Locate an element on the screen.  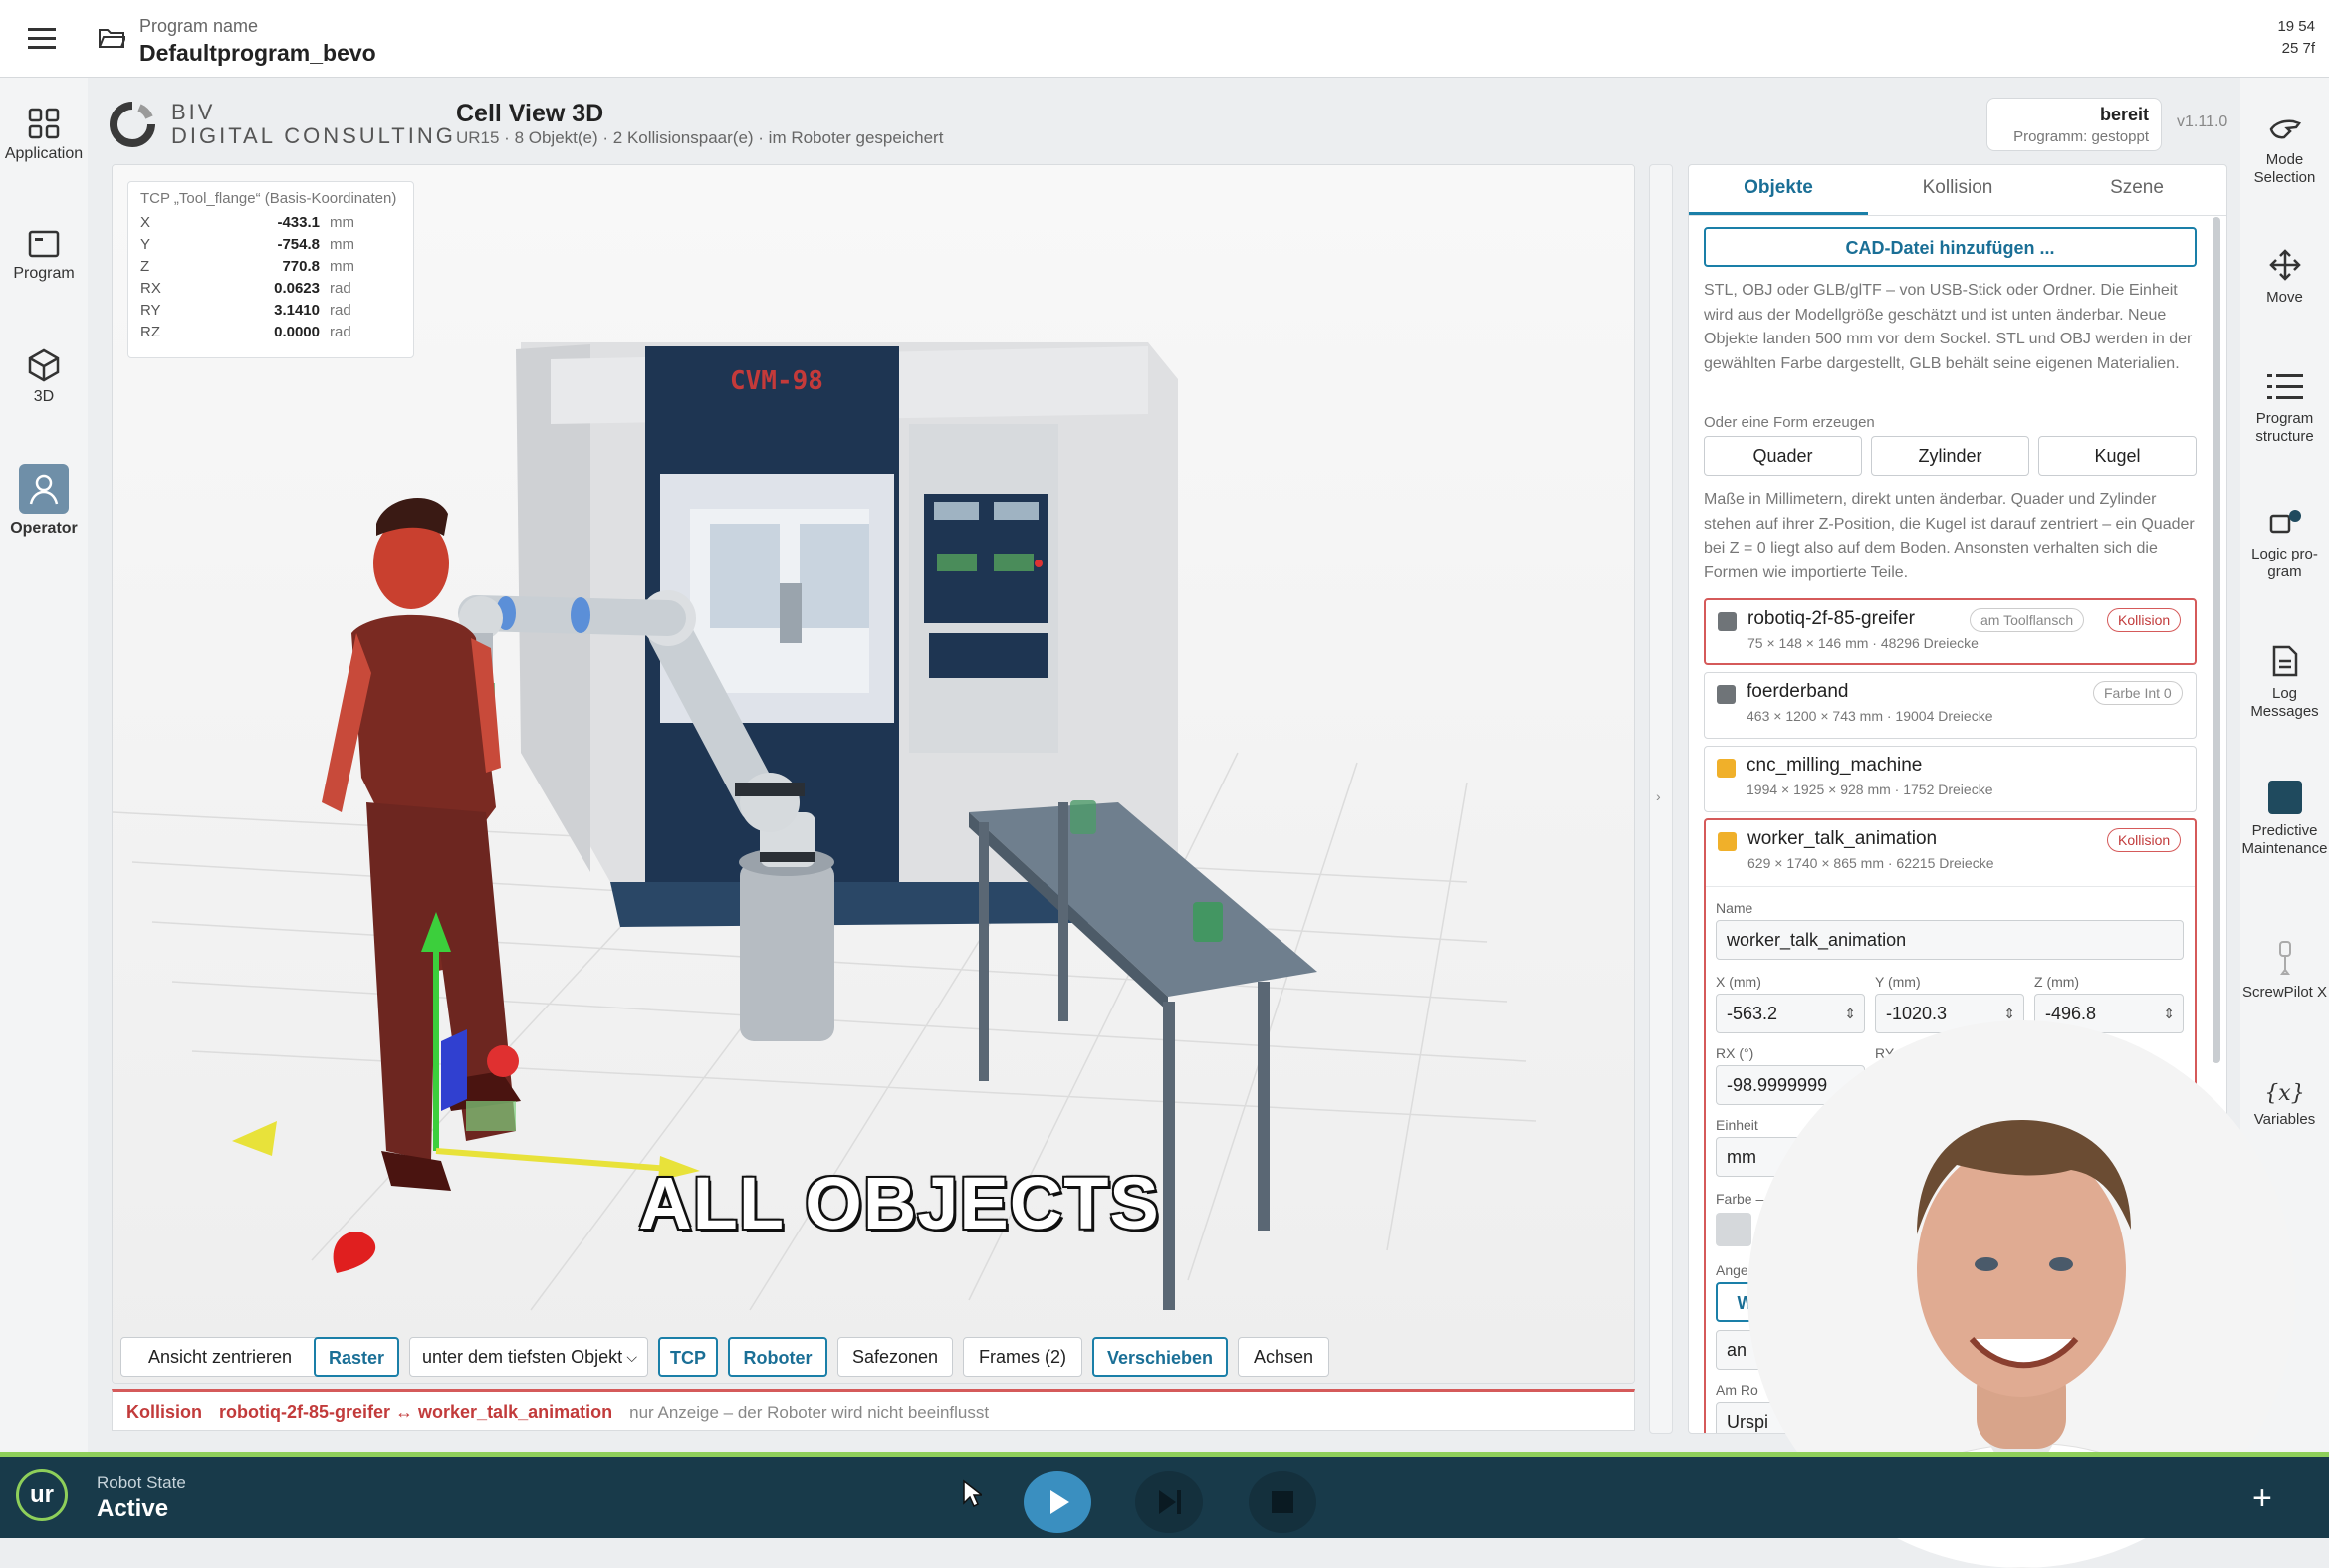
logo-text-biv: BIV is located at coordinates (193, 112).